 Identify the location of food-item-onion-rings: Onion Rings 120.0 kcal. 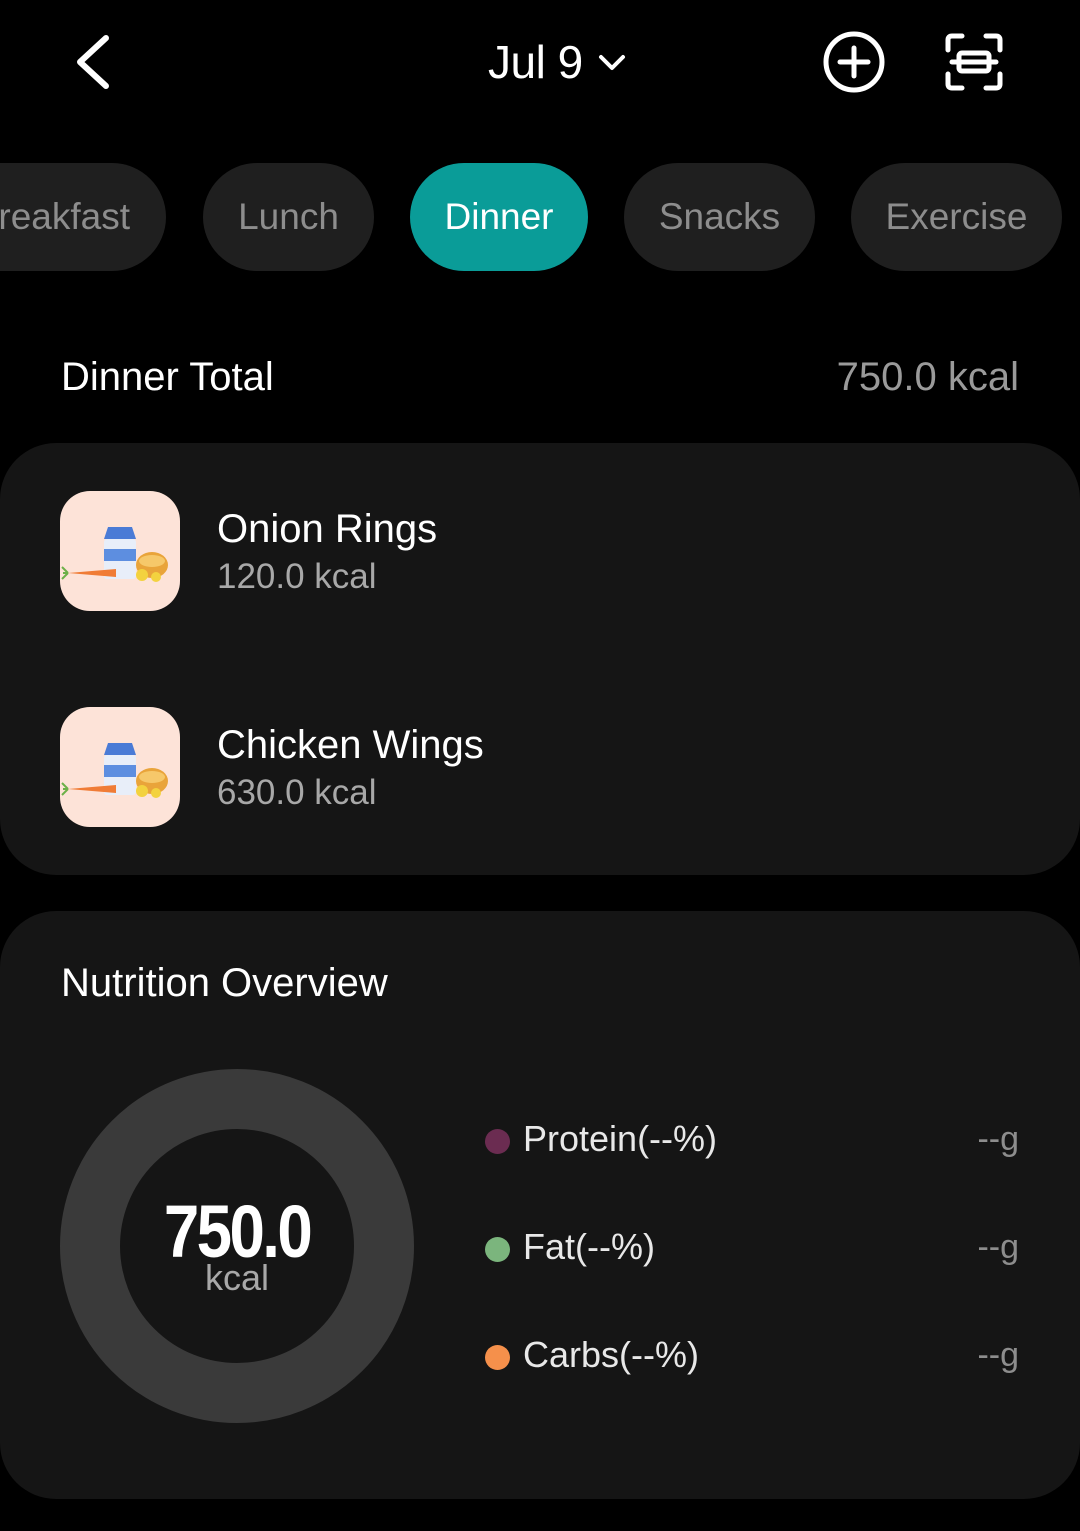
(540, 551).